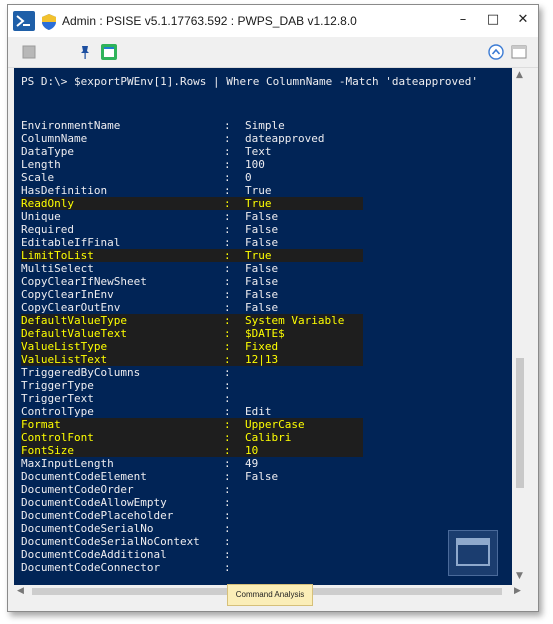 The height and width of the screenshot is (624, 553). I want to click on property-row: FontSize: 10, so click(192, 450).